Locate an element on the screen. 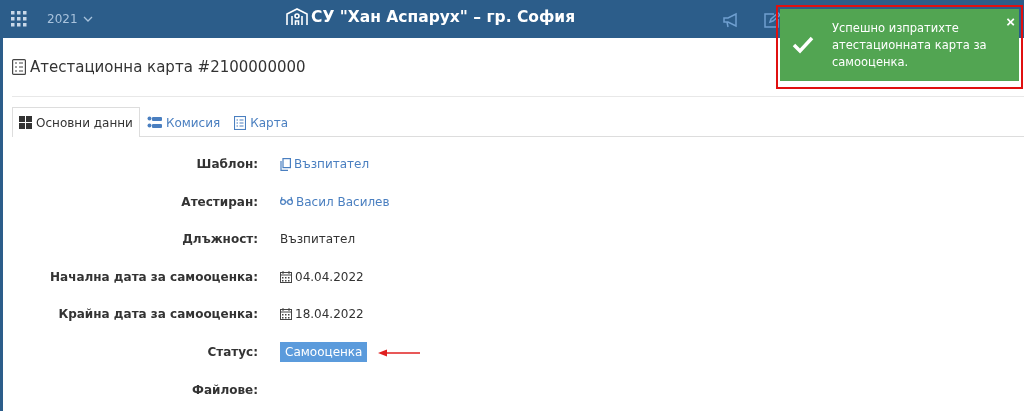 The width and height of the screenshot is (1024, 411). page-title: Атестационна карта #2100000000 is located at coordinates (168, 67).